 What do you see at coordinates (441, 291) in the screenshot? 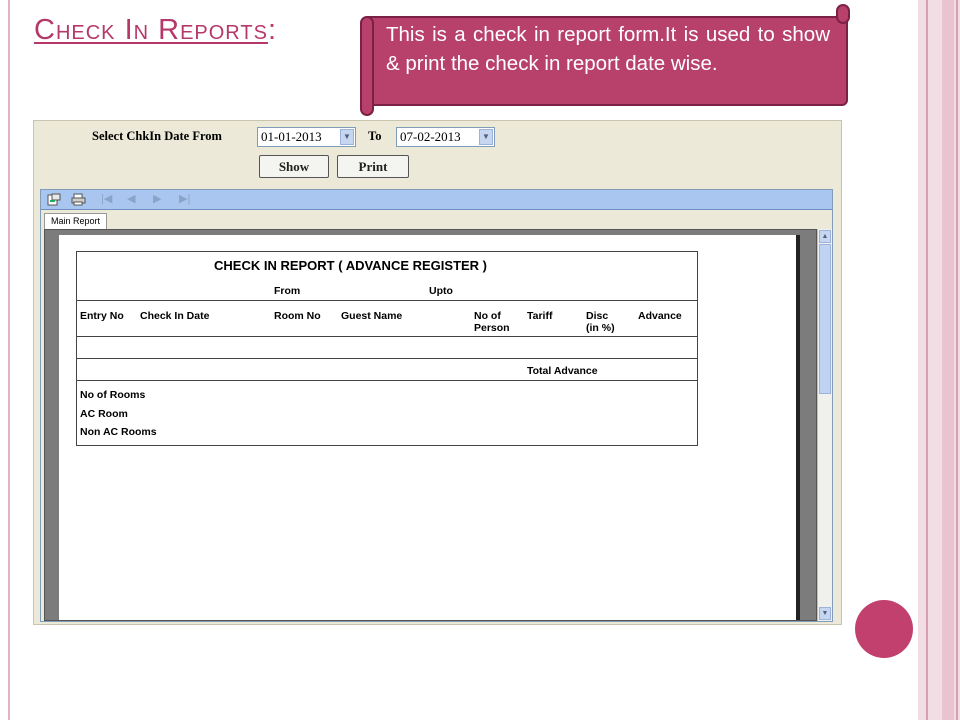
I see `upto-label: Upto` at bounding box center [441, 291].